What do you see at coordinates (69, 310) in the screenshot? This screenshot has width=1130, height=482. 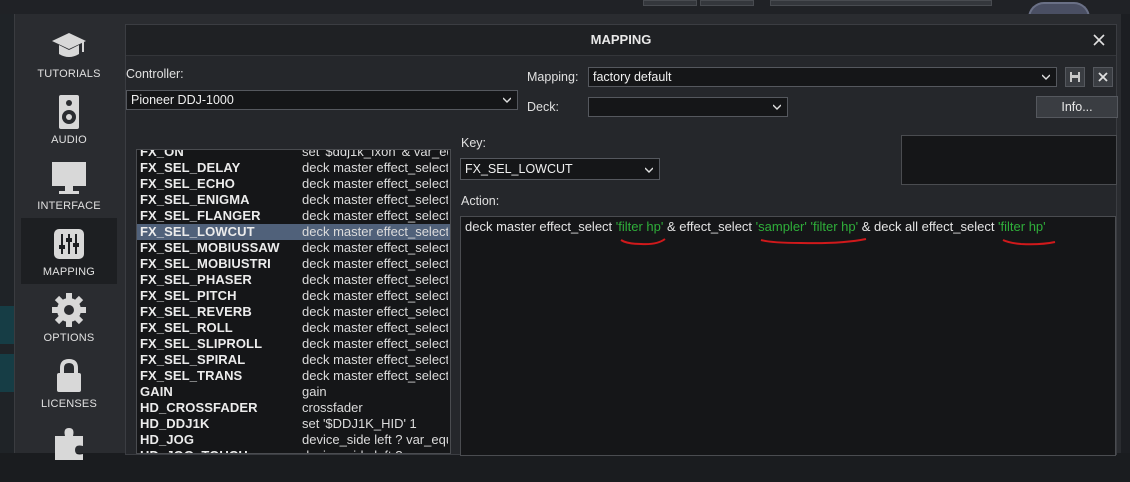 I see `gear-icon` at bounding box center [69, 310].